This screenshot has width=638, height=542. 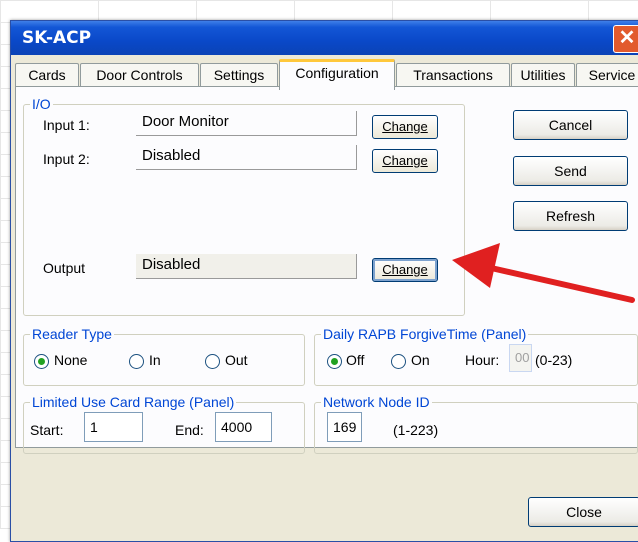 What do you see at coordinates (476, 265) in the screenshot?
I see `arrow-head` at bounding box center [476, 265].